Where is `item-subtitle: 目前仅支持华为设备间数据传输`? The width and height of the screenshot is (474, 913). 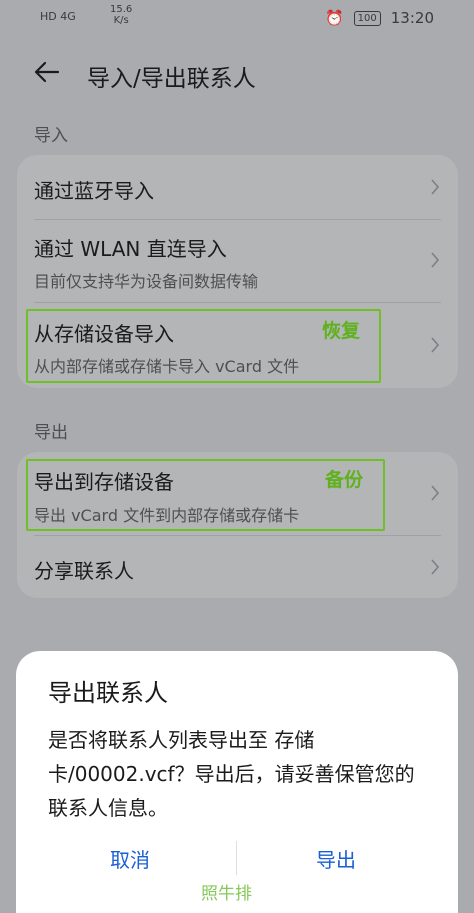 item-subtitle: 目前仅支持华为设备间数据传输 is located at coordinates (146, 281).